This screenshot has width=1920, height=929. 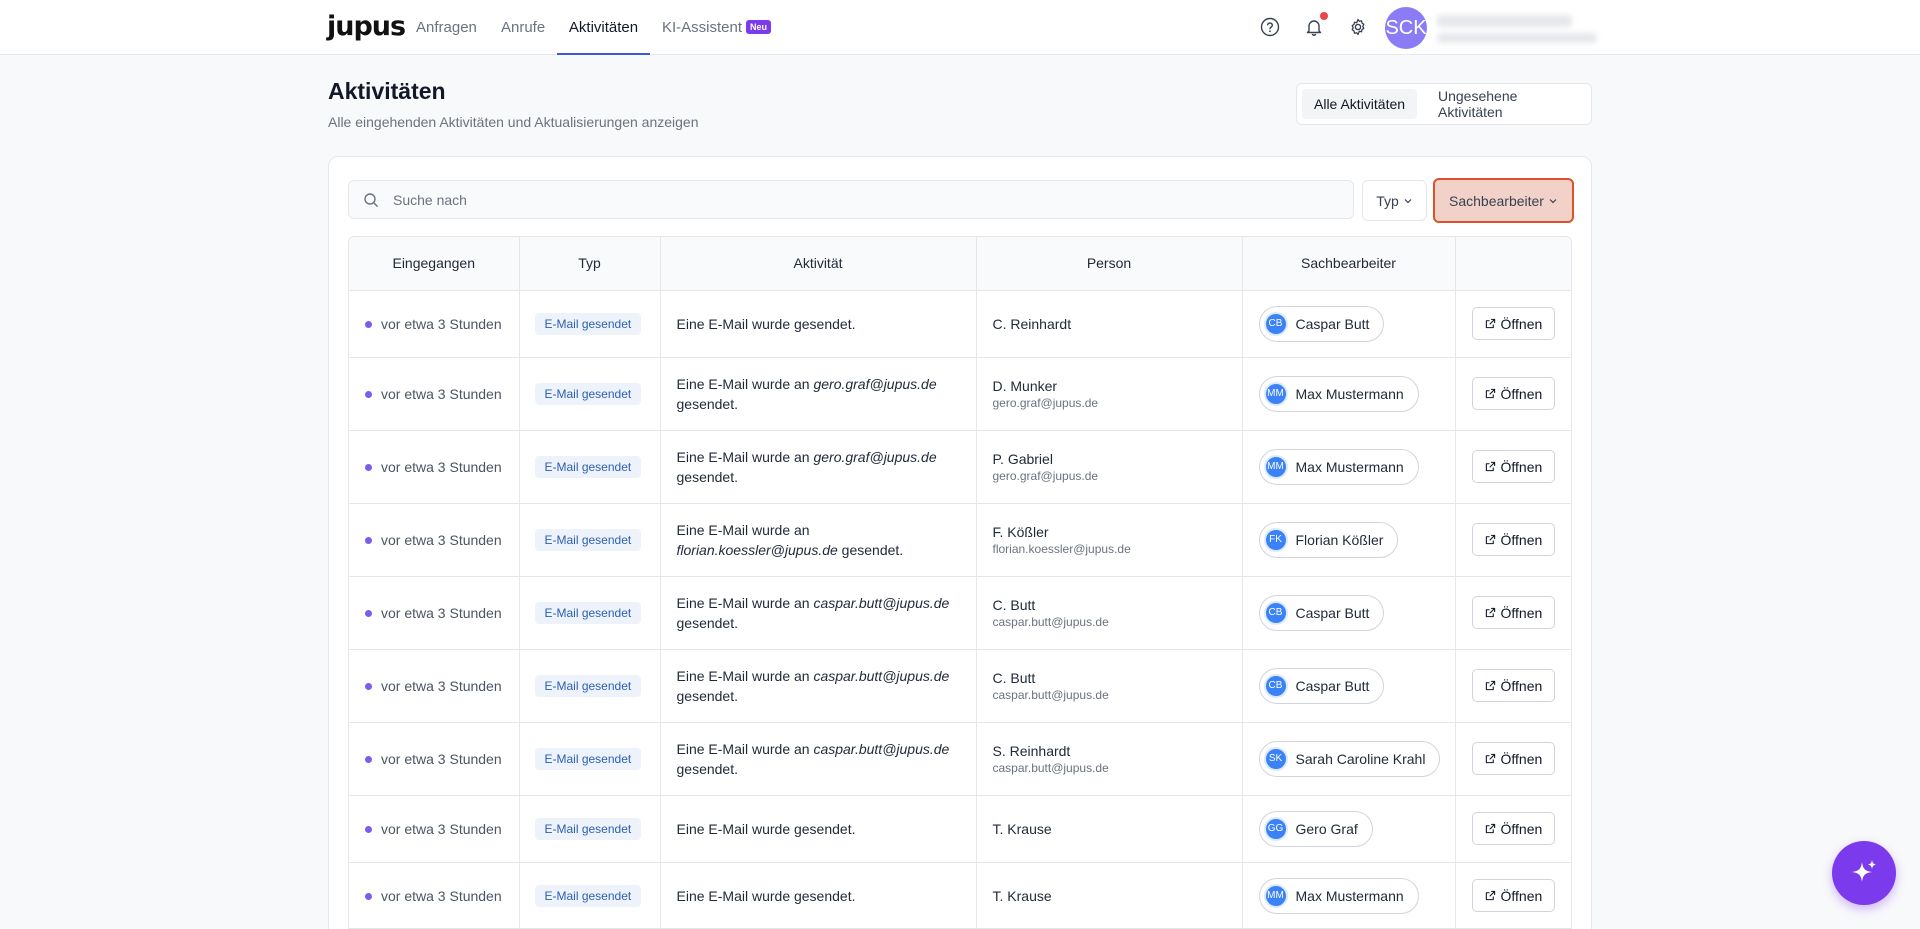 I want to click on agent-avatar: MM, so click(x=1275, y=393).